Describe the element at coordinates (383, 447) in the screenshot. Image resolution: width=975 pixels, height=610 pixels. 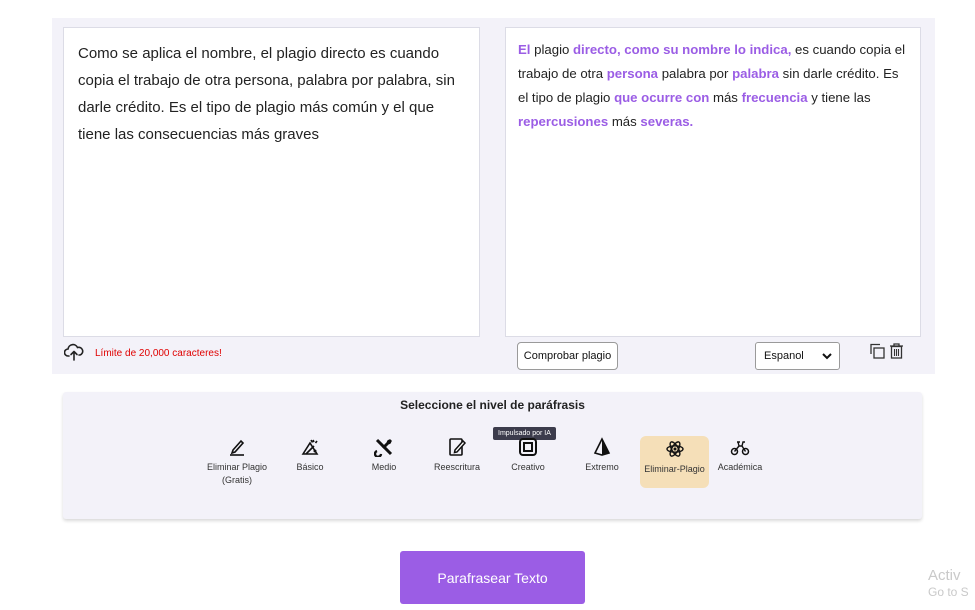
I see `cross-tools-icon` at that location.